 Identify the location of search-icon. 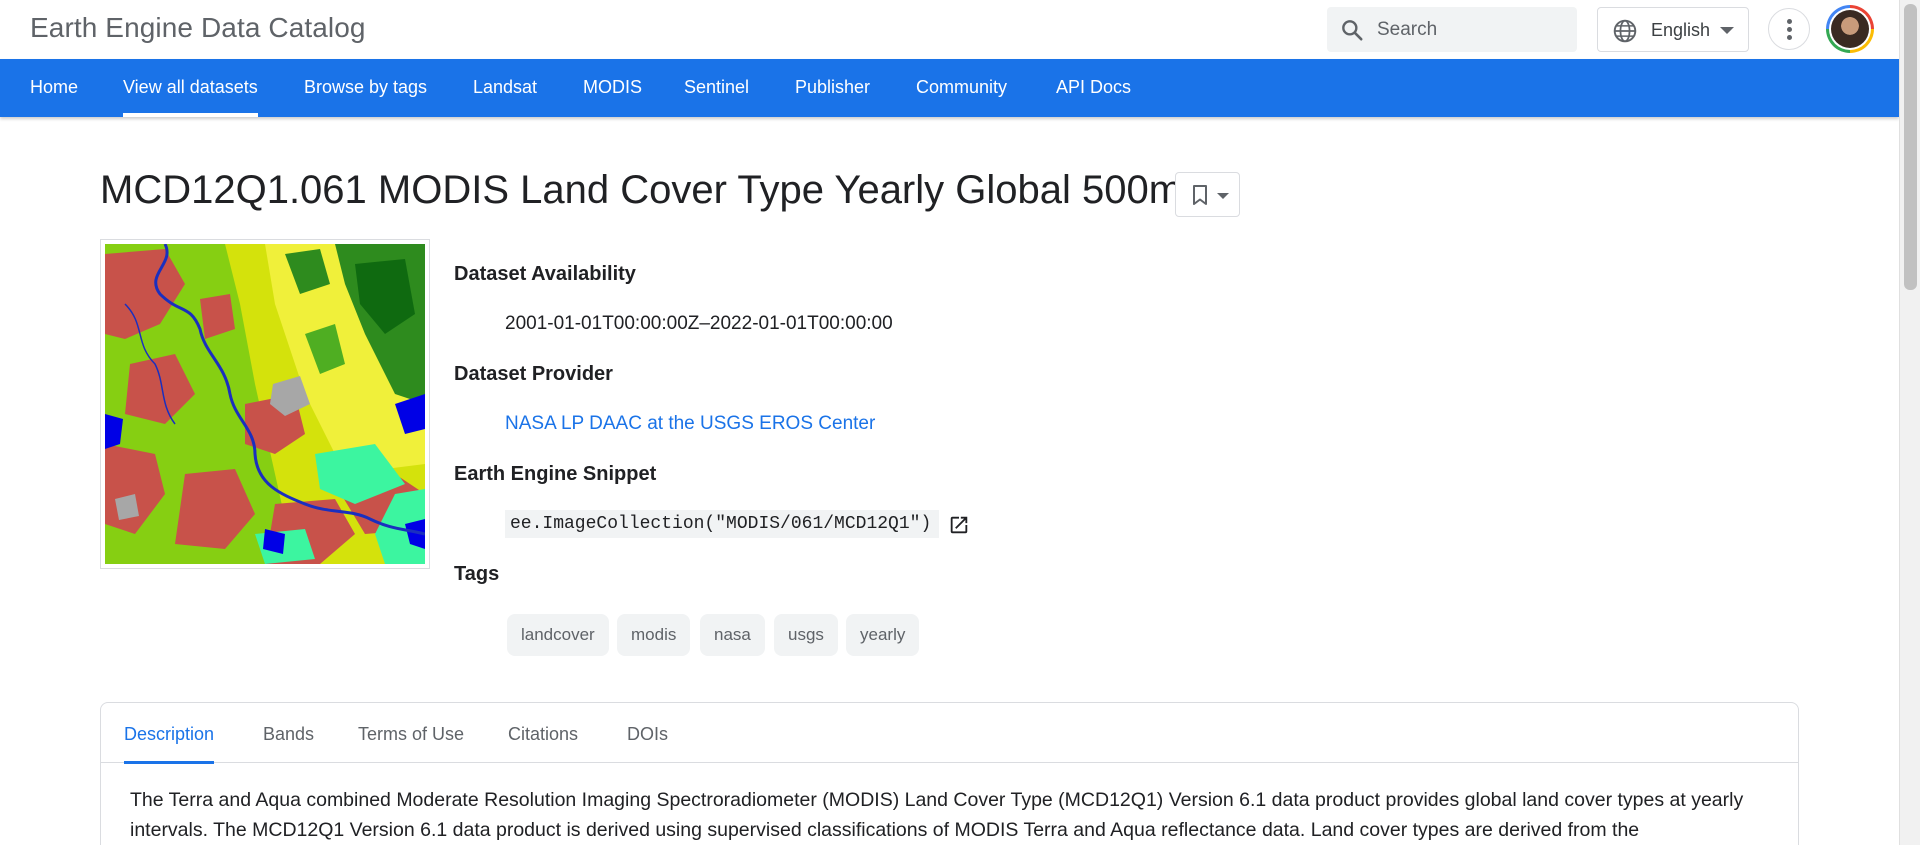
(1352, 30).